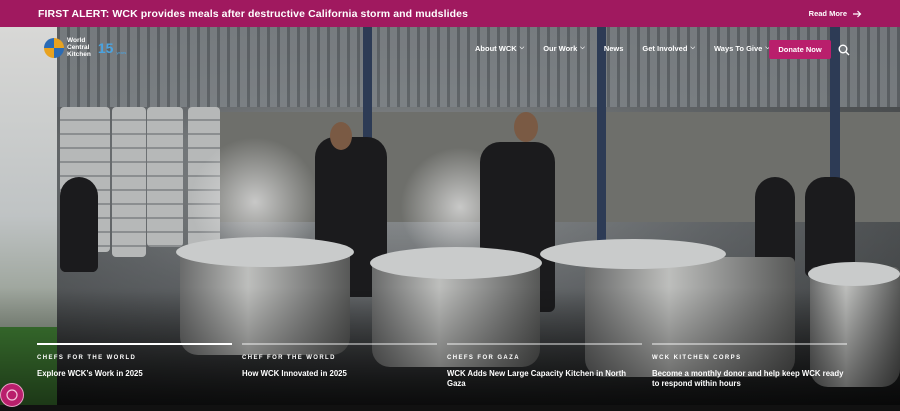 Image resolution: width=900 pixels, height=411 pixels. Describe the element at coordinates (54, 47) in the screenshot. I see `globe-logo-icon` at that location.